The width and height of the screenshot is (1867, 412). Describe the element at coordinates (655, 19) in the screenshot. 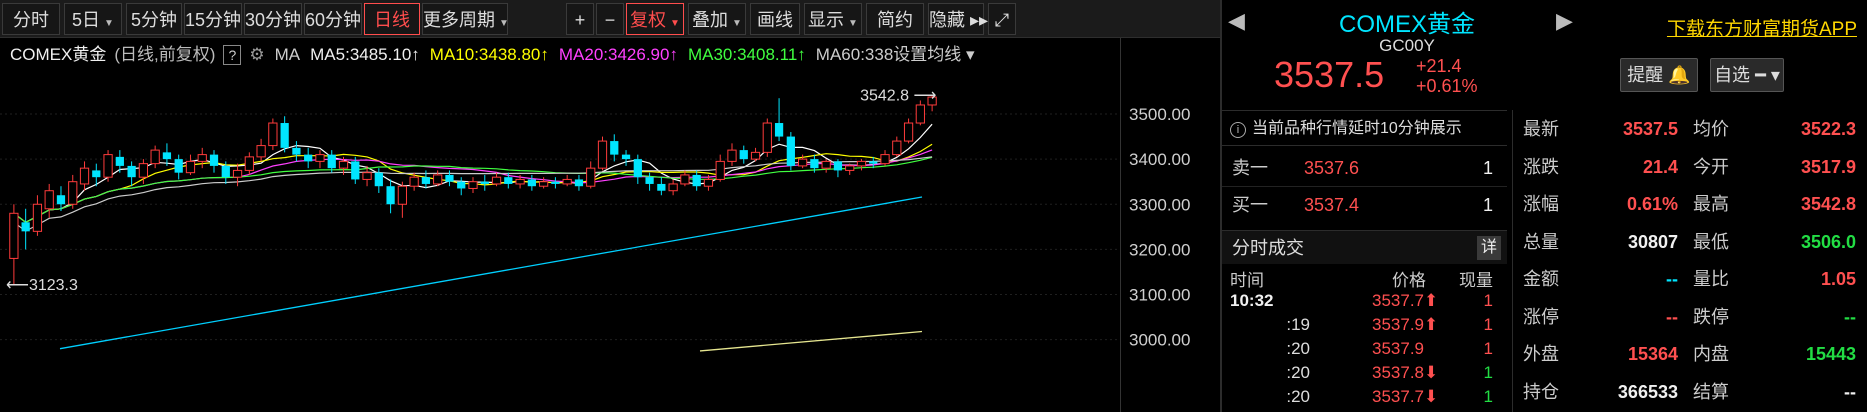

I see `adjust-rights-button: 复权 ▼` at that location.